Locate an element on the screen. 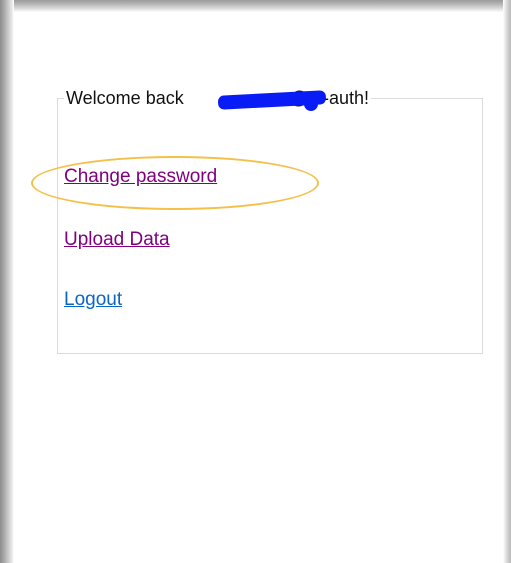 Image resolution: width=511 pixels, height=563 pixels. logout-link: Logout is located at coordinates (93, 300).